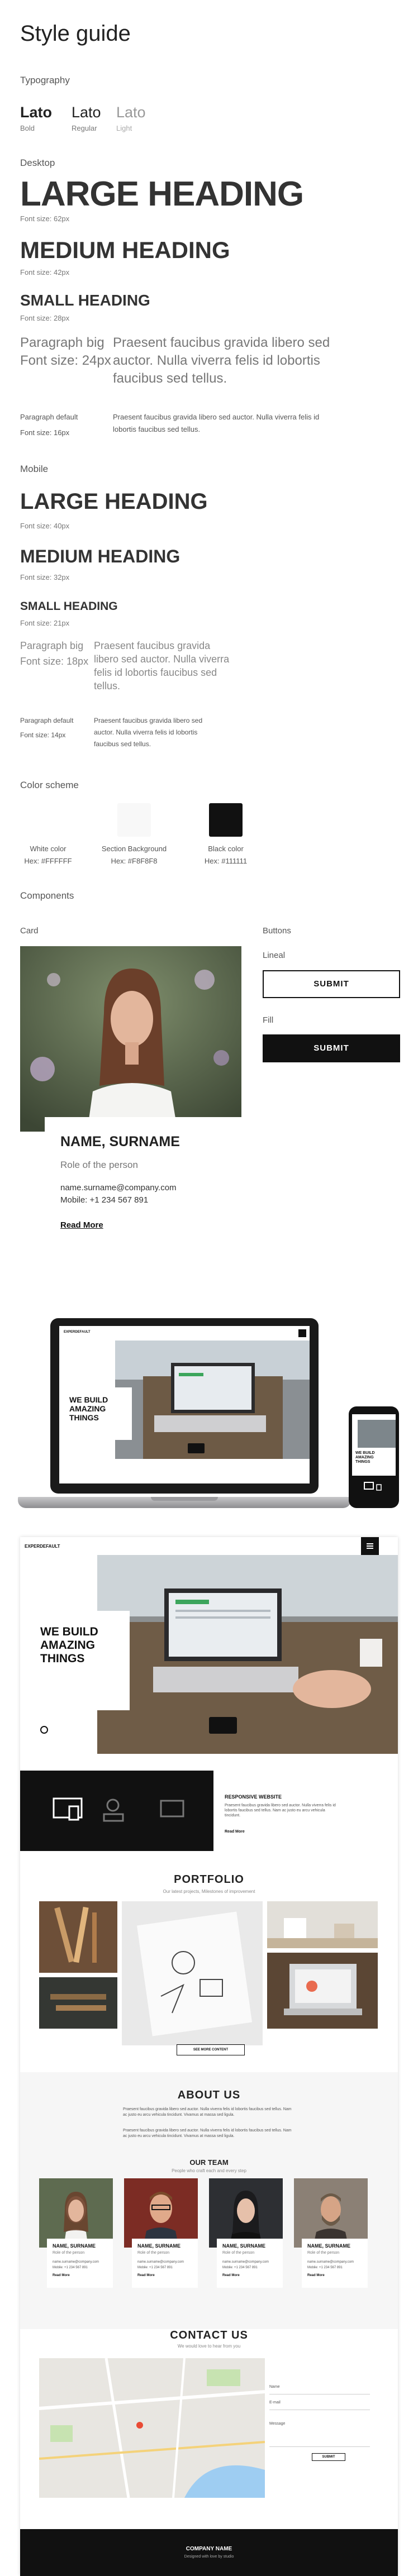  I want to click on team-name-1: NAME, SURNAME, so click(74, 2246).